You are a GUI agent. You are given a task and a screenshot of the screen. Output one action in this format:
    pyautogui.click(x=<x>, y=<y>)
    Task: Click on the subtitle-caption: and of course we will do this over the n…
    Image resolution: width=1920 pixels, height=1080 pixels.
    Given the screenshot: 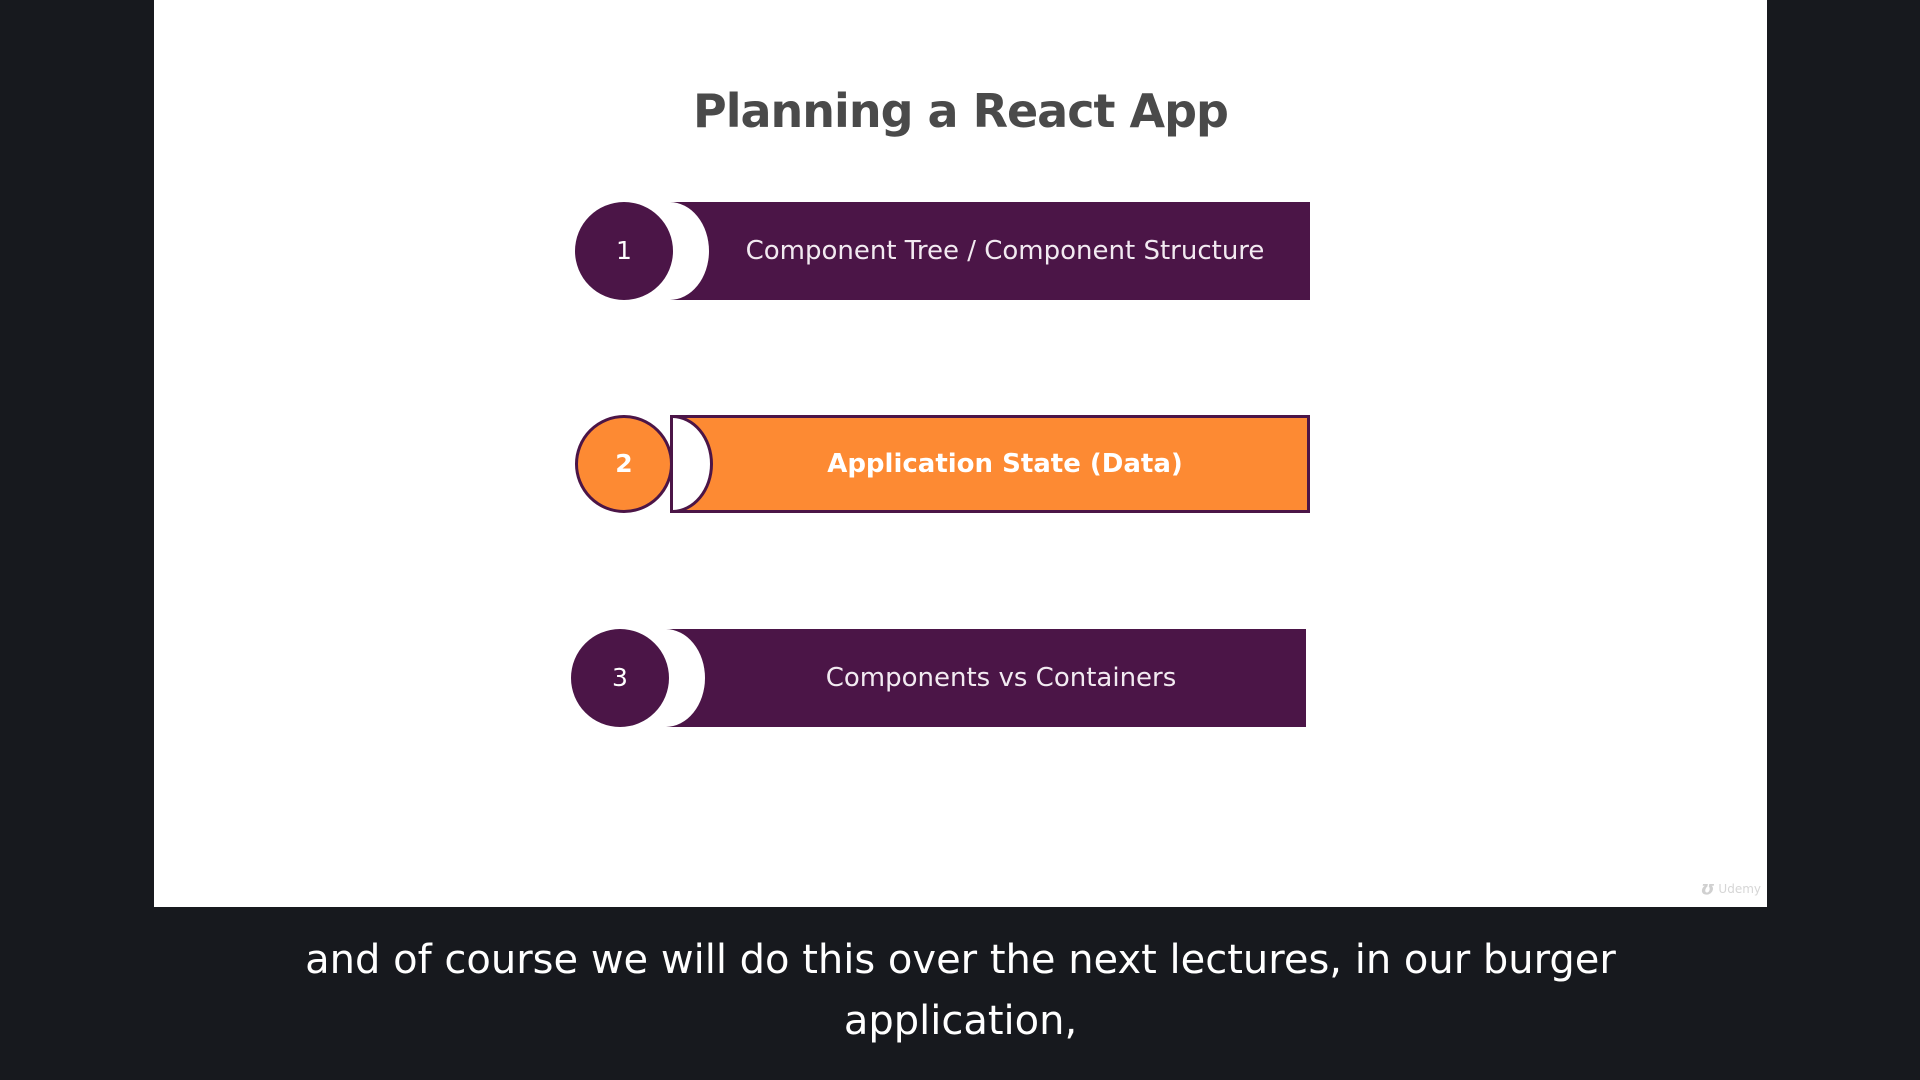 What is the action you would take?
    pyautogui.click(x=960, y=991)
    